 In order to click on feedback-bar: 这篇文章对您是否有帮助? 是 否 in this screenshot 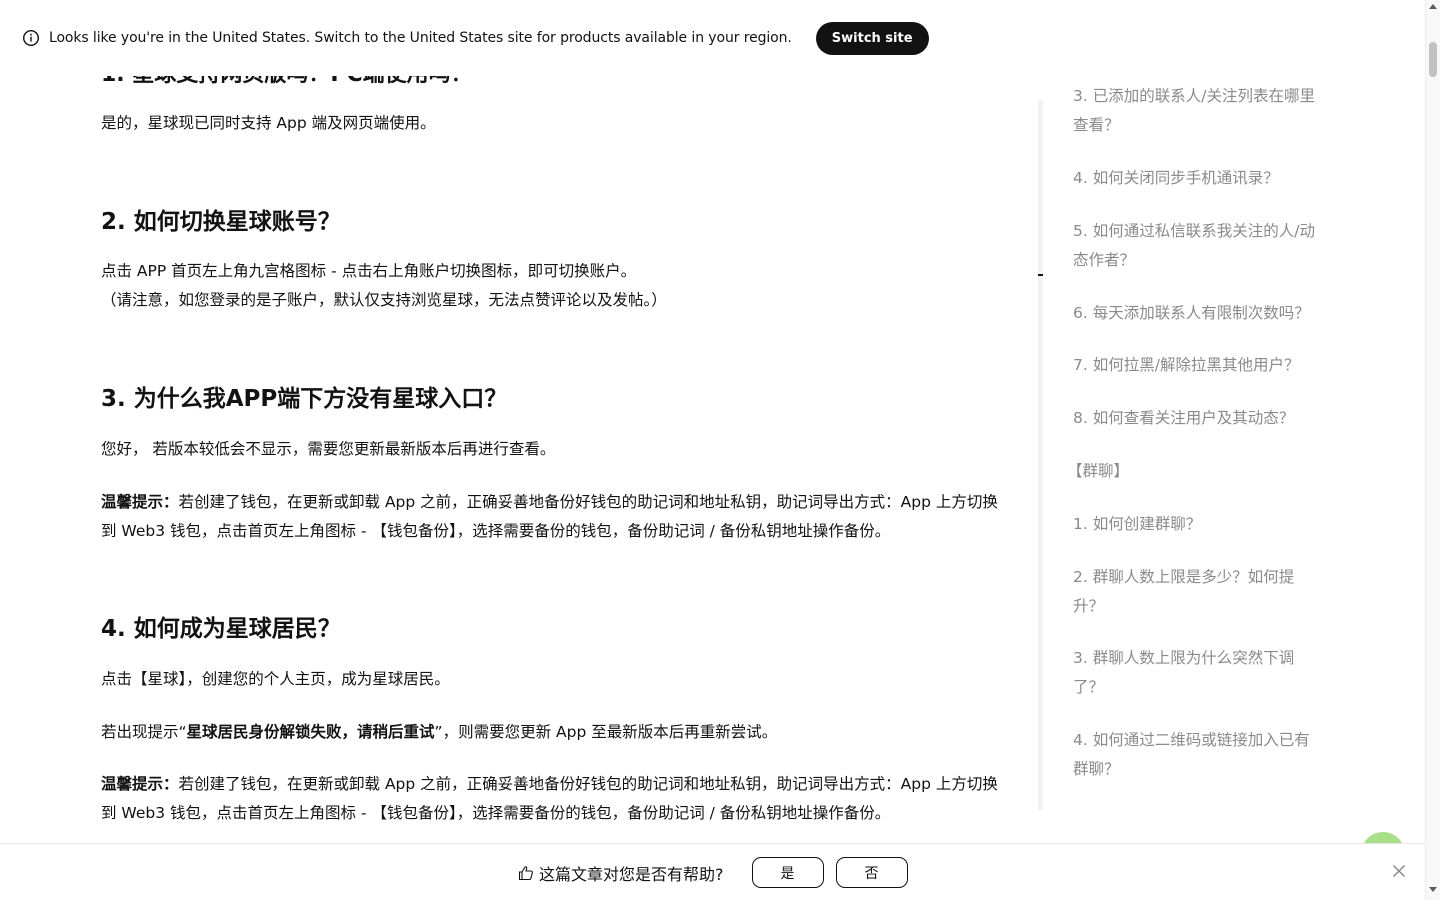, I will do `click(712, 871)`.